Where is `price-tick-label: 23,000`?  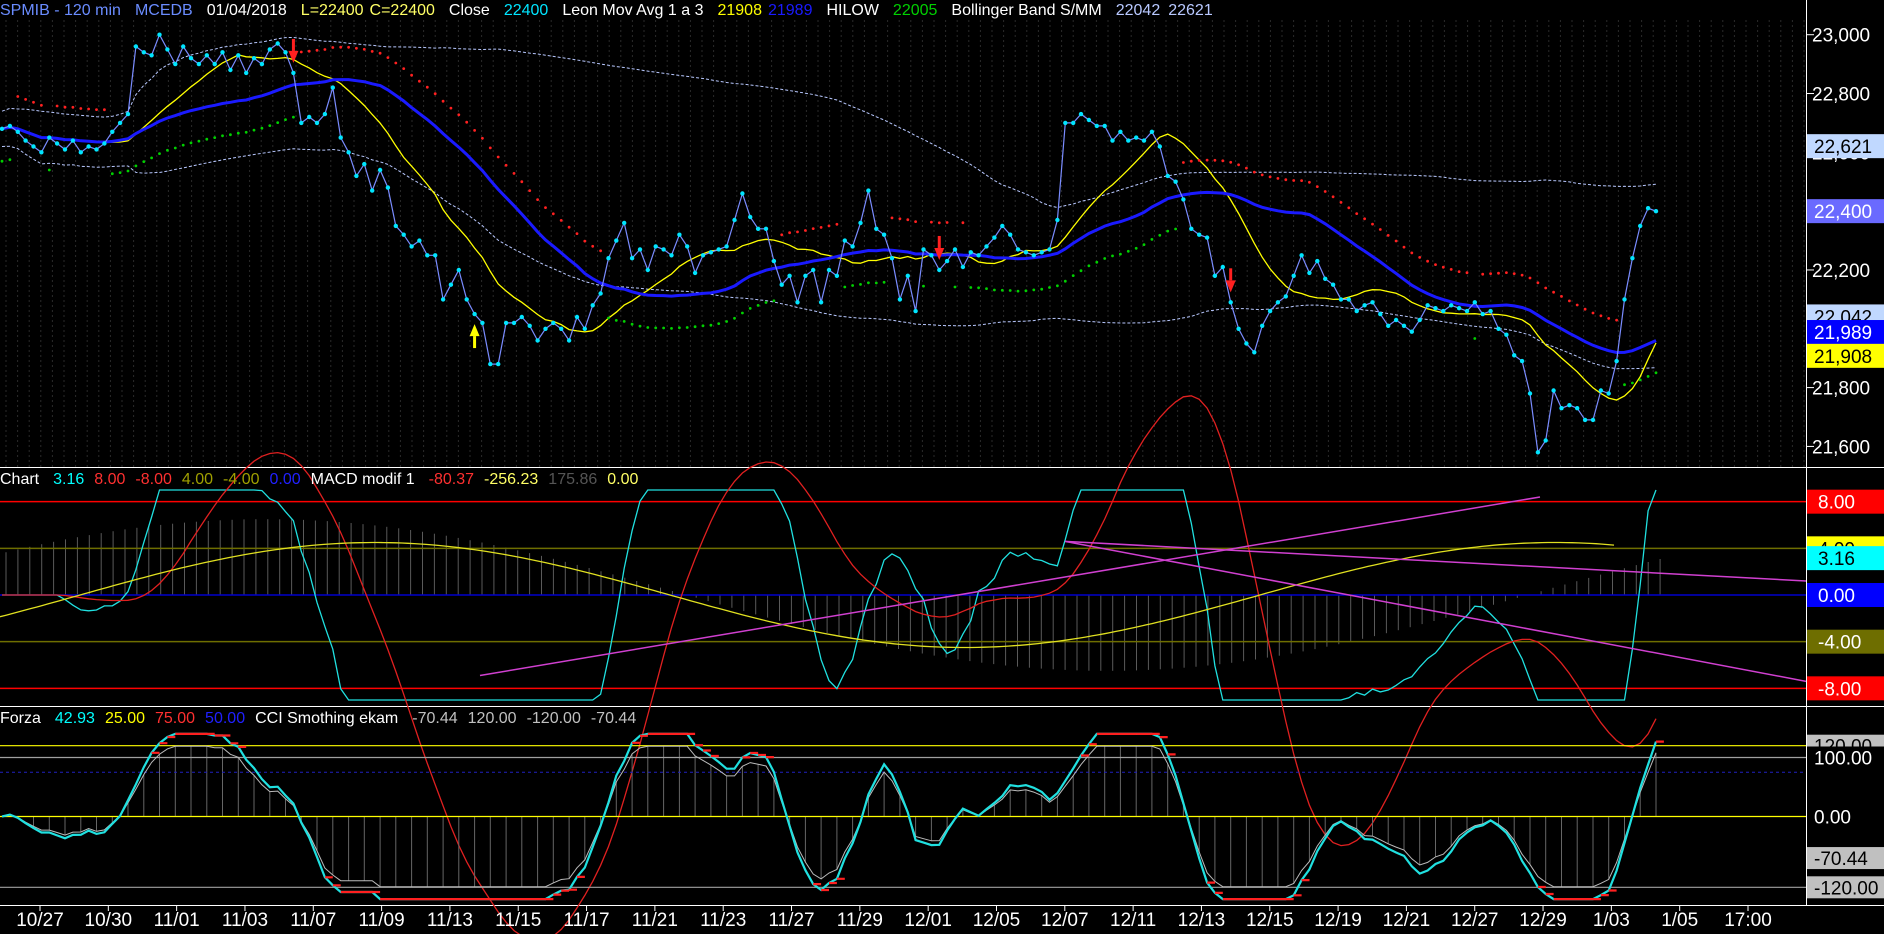 price-tick-label: 23,000 is located at coordinates (1841, 36).